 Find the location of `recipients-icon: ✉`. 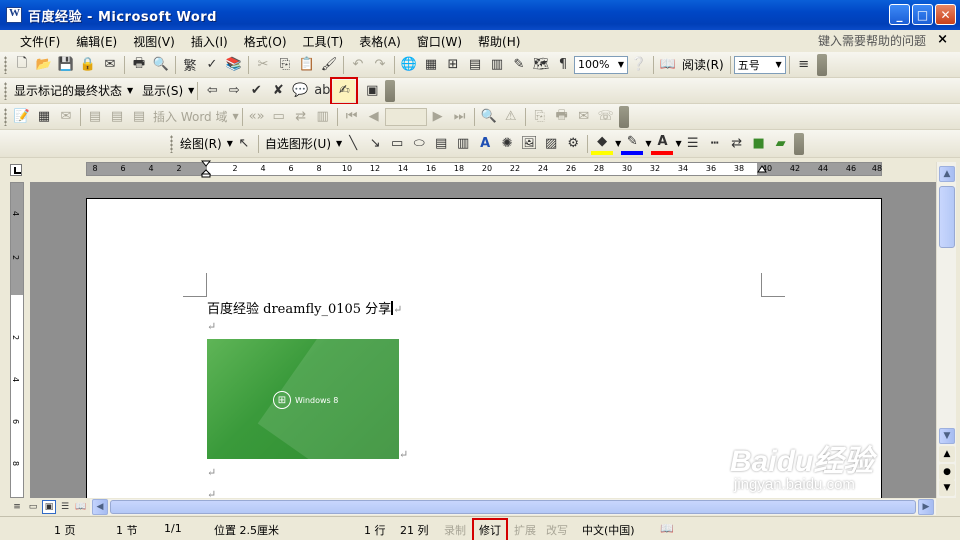

recipients-icon: ✉ is located at coordinates (66, 117).